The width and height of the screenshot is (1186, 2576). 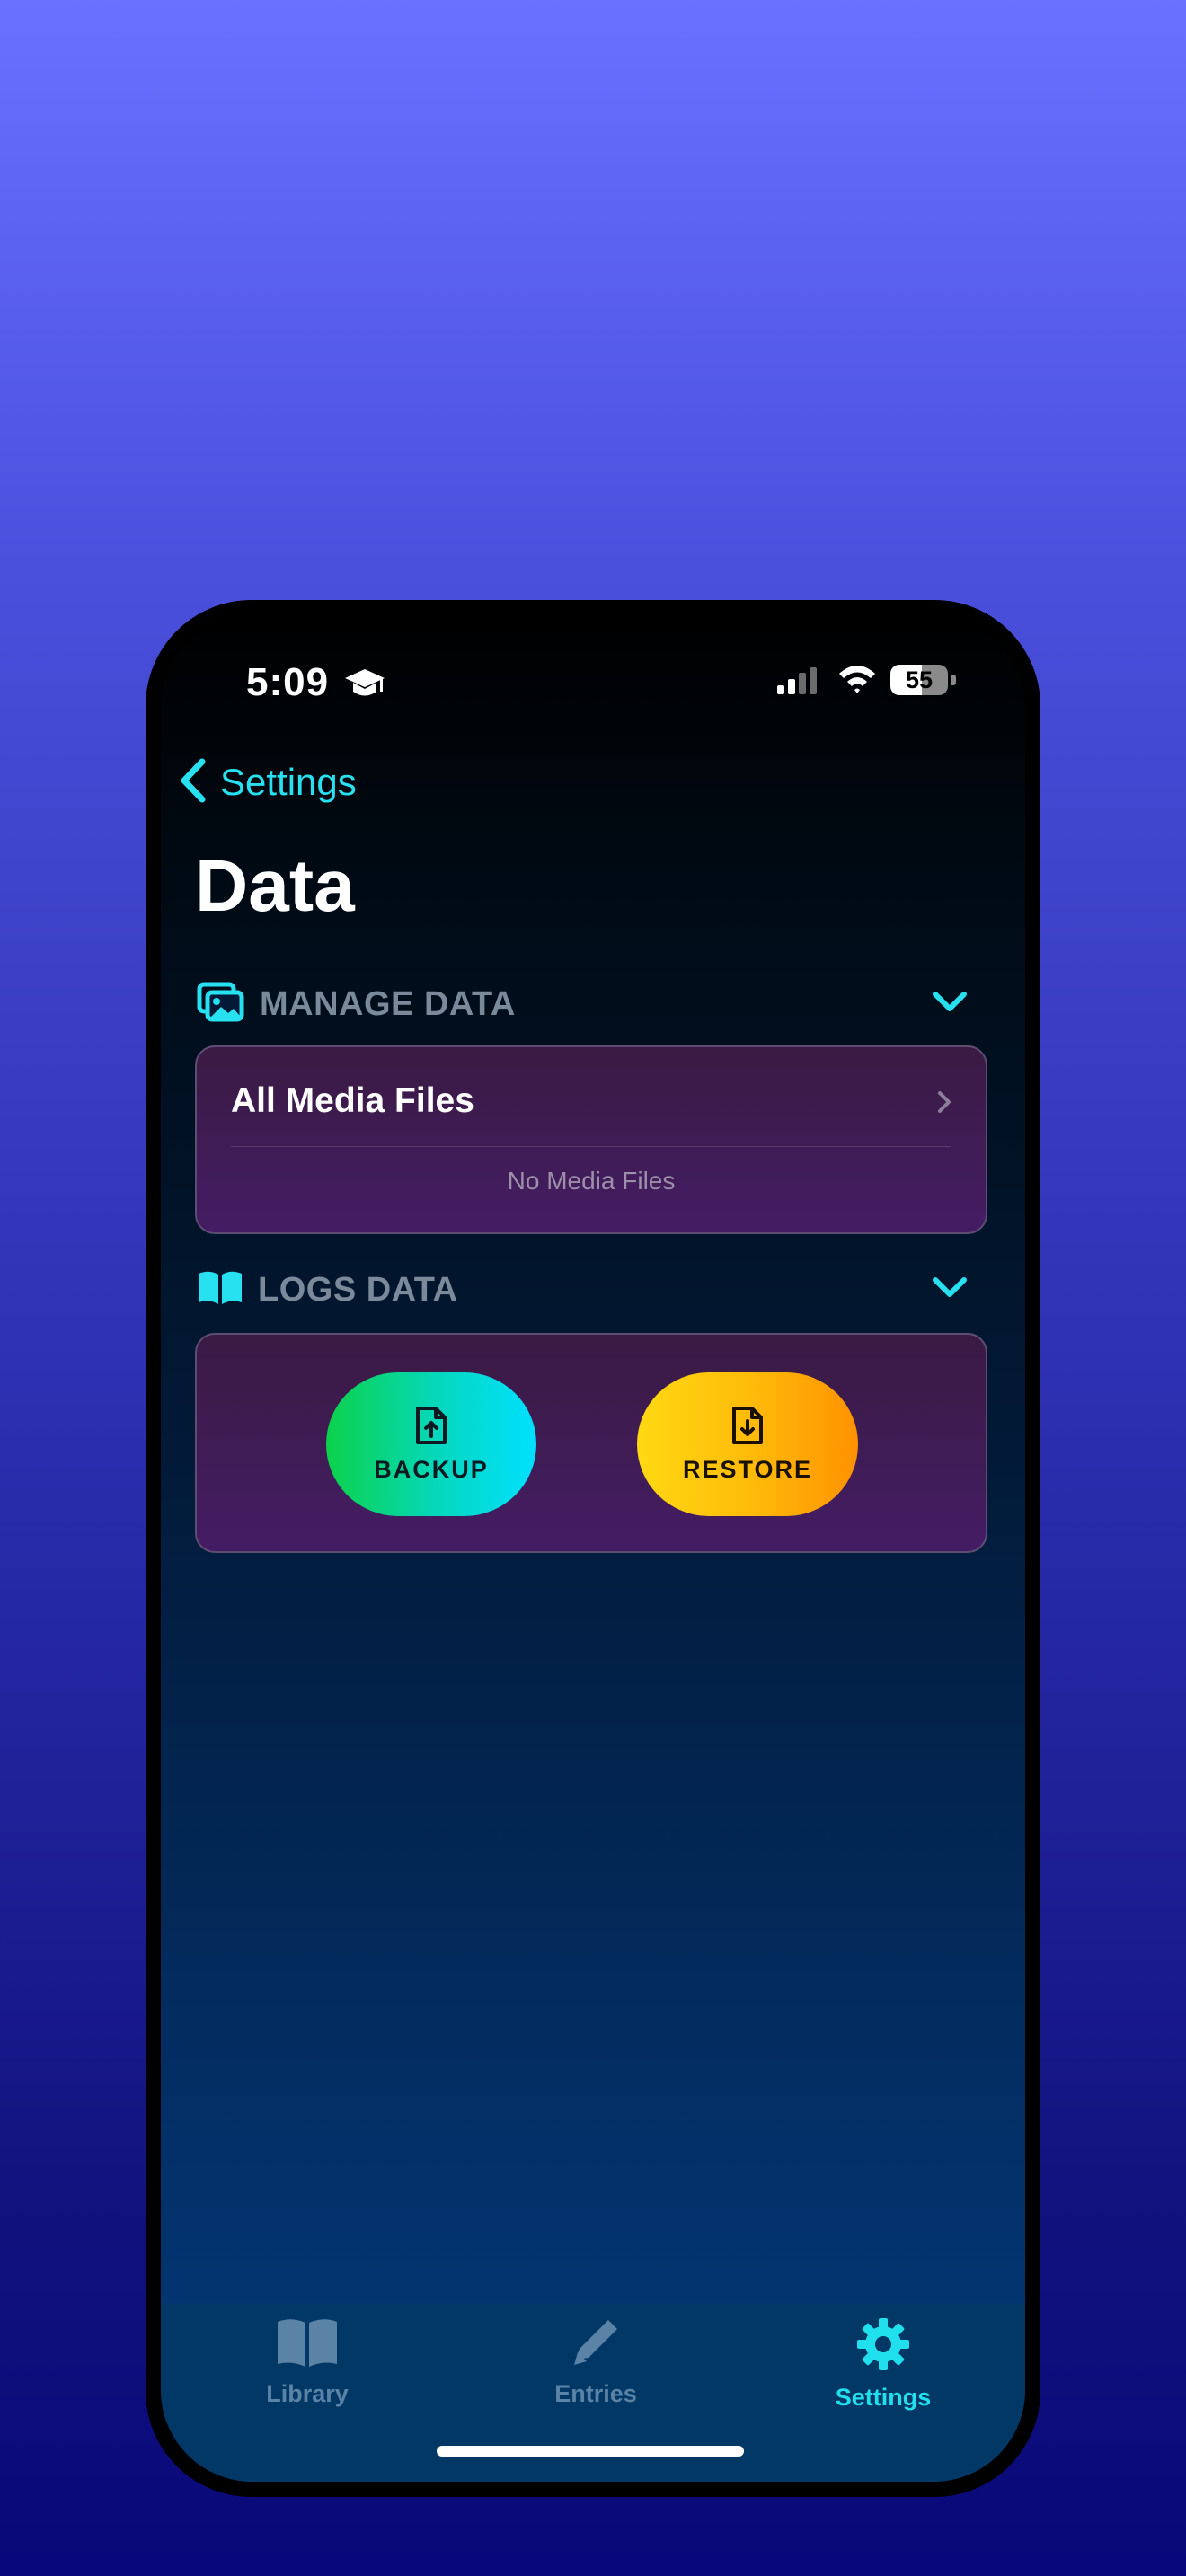 What do you see at coordinates (747, 1469) in the screenshot?
I see `restore-label: RESTORE` at bounding box center [747, 1469].